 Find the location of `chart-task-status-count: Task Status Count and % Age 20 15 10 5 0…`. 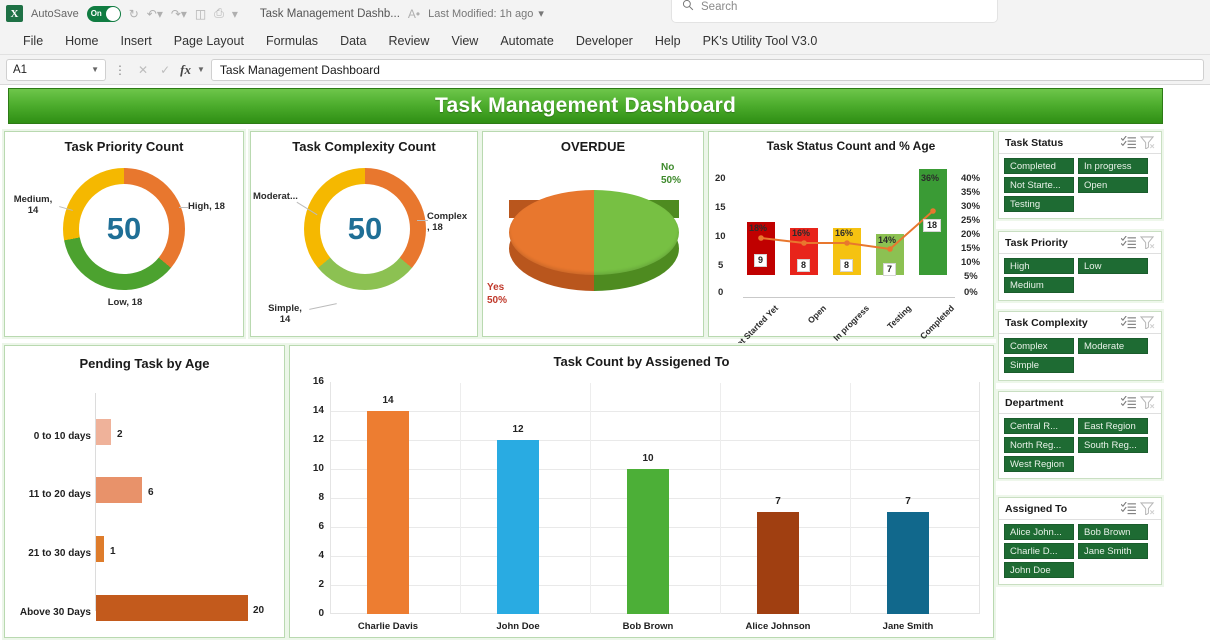

chart-task-status-count: Task Status Count and % Age 20 15 10 5 0… is located at coordinates (851, 242).